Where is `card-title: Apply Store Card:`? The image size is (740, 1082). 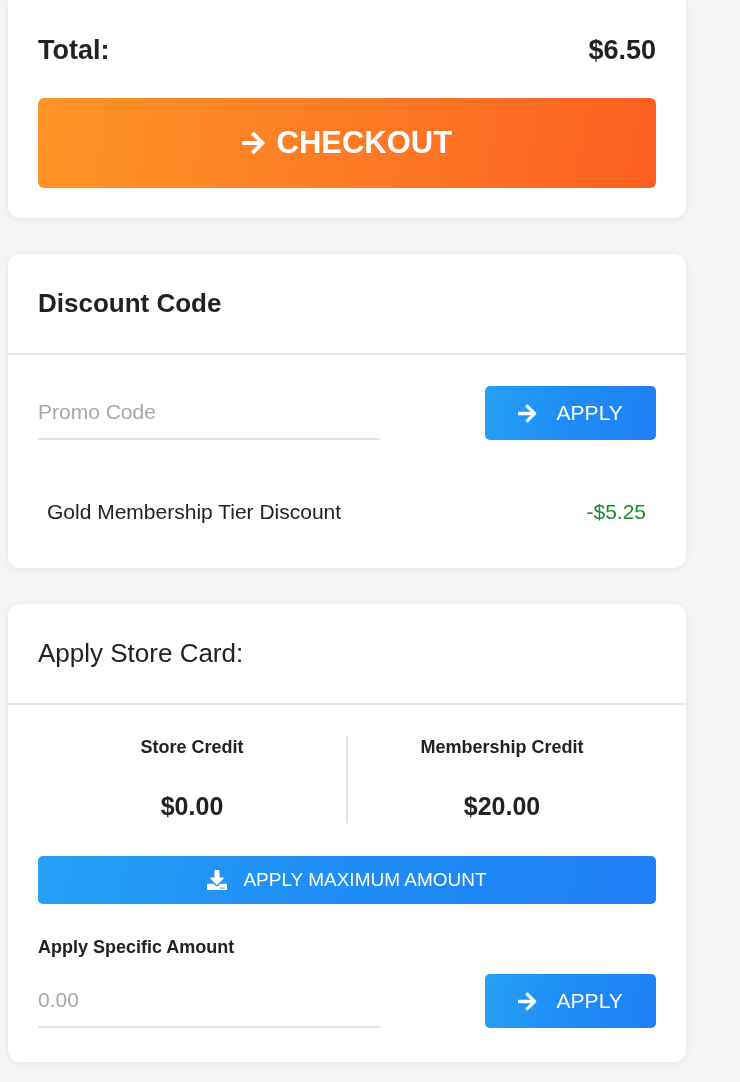
card-title: Apply Store Card: is located at coordinates (141, 653).